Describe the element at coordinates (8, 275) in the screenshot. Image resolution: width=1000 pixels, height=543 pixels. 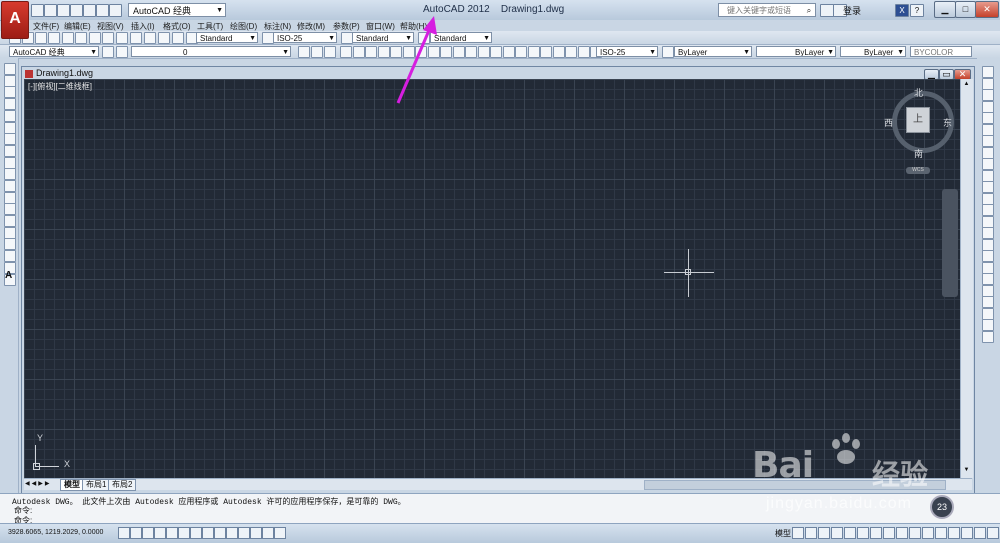
I see `multiline-text-icon: A` at that location.